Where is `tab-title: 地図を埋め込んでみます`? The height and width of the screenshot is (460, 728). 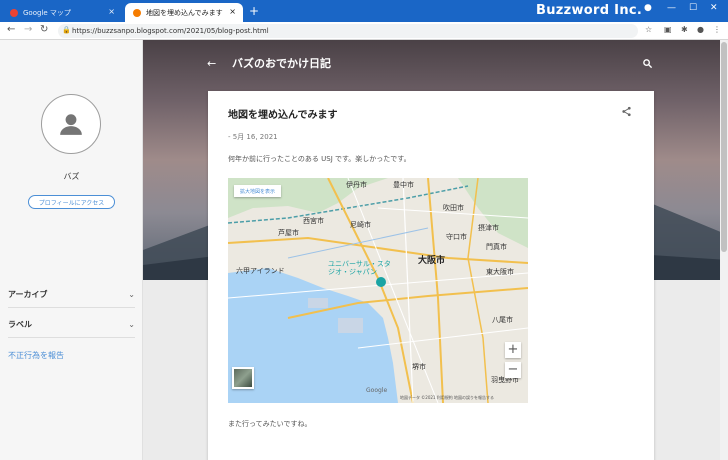
tab-title: 地図を埋め込んでみます is located at coordinates (184, 12).